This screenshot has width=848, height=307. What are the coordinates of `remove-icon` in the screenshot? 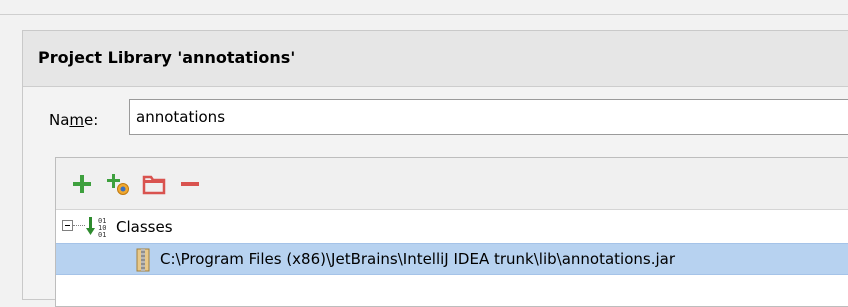 It's located at (190, 184).